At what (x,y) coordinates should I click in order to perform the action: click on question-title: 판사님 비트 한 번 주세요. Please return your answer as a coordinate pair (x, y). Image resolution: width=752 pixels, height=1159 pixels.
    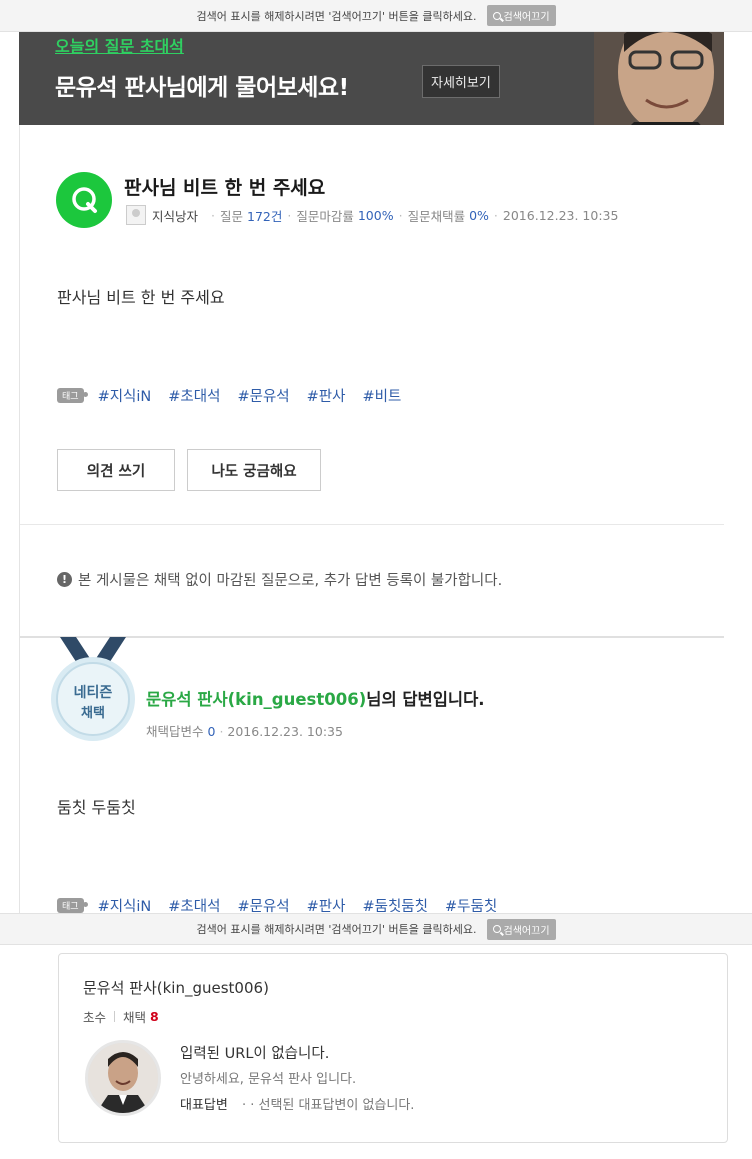
    Looking at the image, I should click on (225, 188).